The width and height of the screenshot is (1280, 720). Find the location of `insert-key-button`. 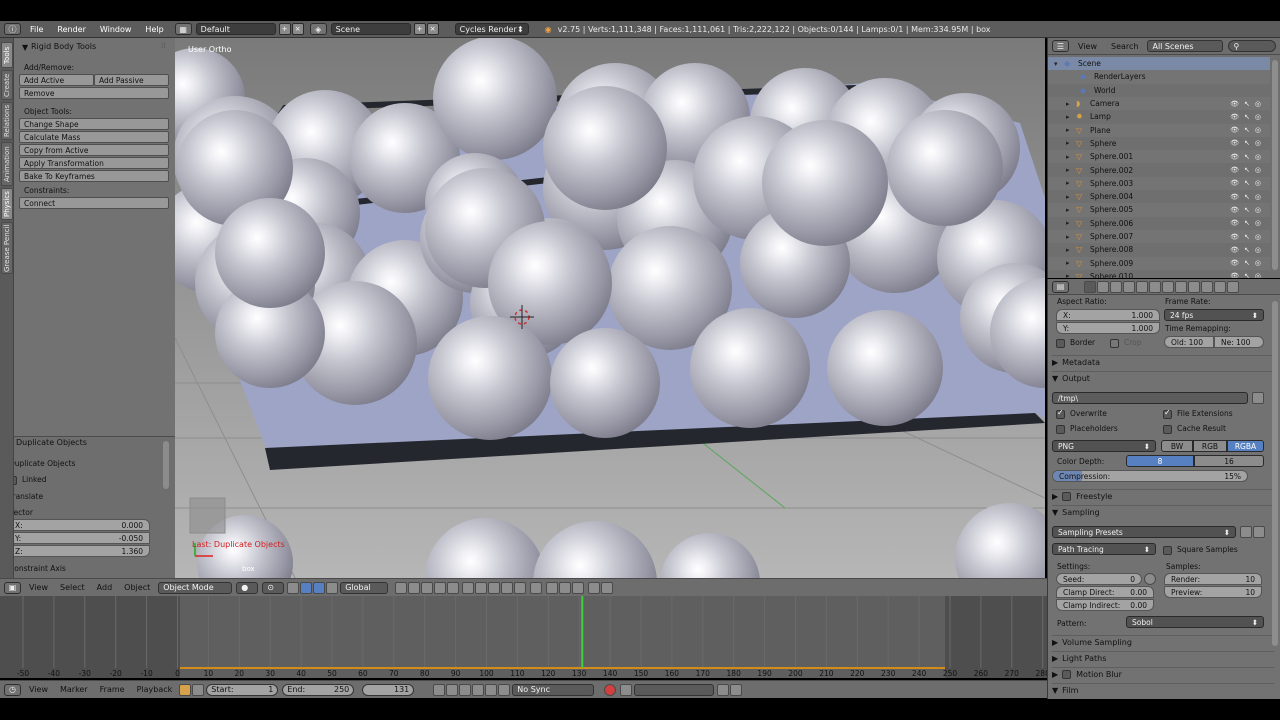

insert-key-button is located at coordinates (723, 689).